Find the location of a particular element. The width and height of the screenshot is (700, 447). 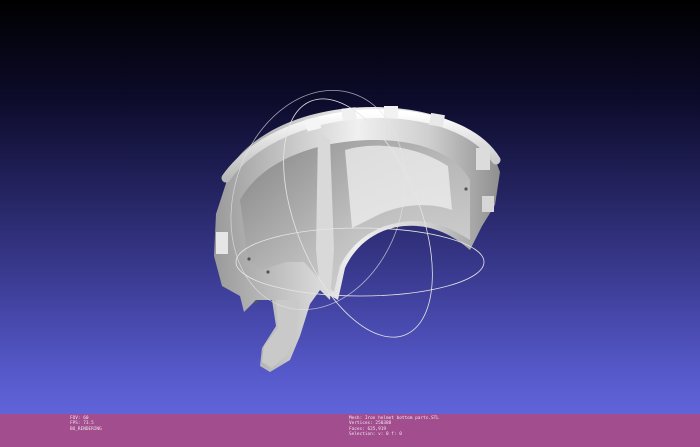

selection-readout: Selection: v: 0 f: 0 is located at coordinates (375, 435).